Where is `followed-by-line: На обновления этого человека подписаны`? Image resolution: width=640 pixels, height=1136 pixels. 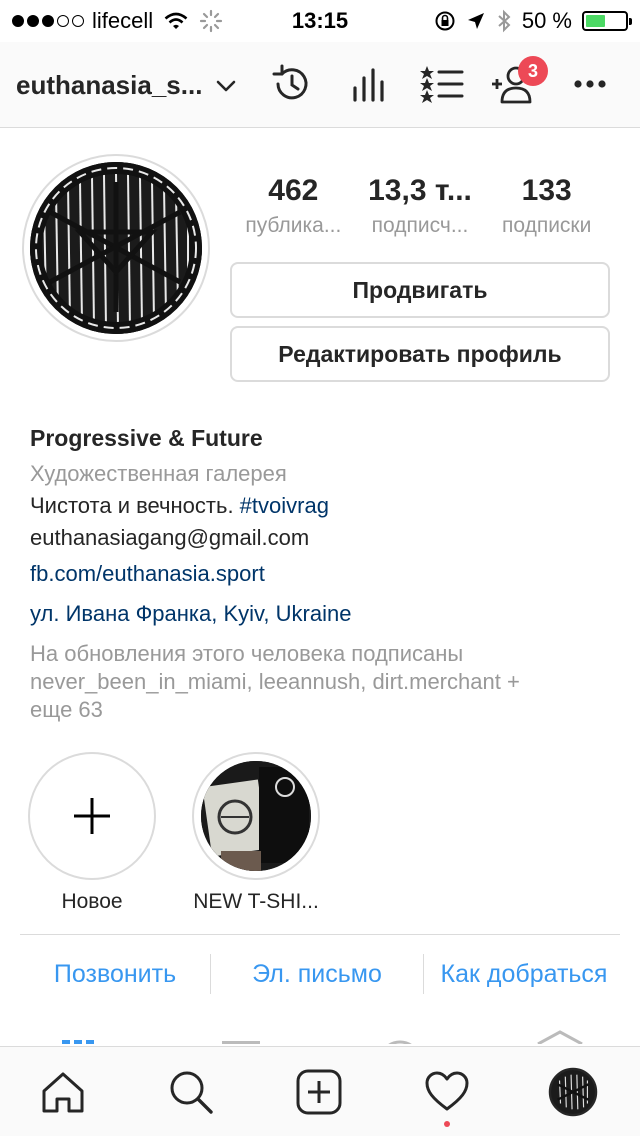
followed-by-line: На обновления этого человека подписаны is located at coordinates (247, 653).